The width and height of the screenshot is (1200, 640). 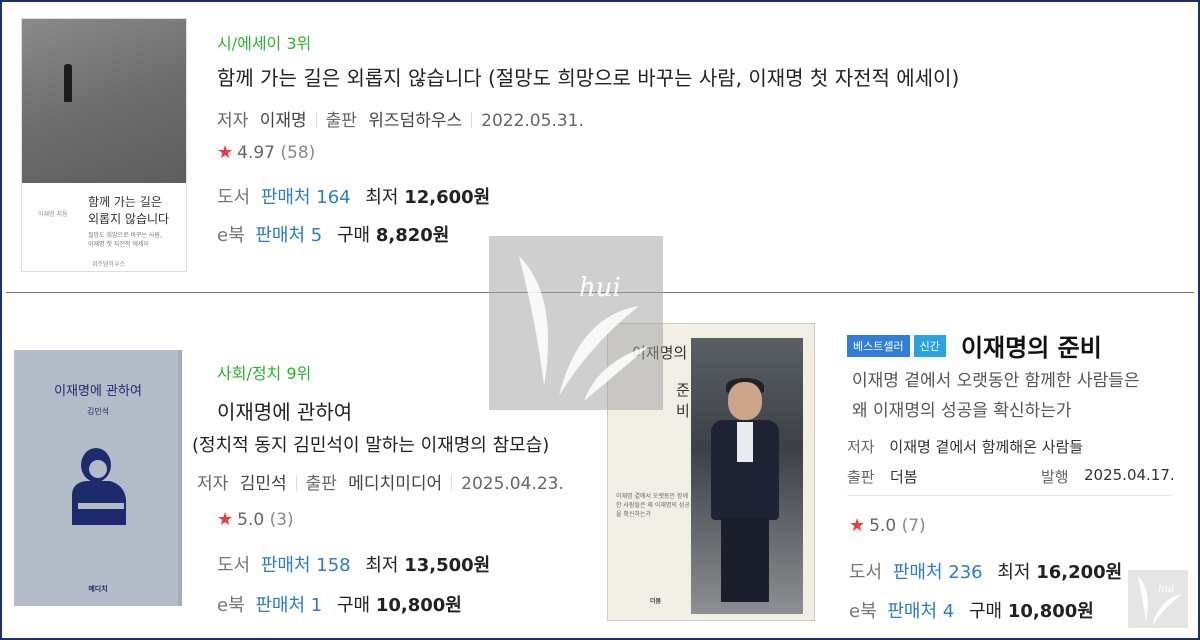 What do you see at coordinates (395, 484) in the screenshot?
I see `publisher-link: 메디치미디어` at bounding box center [395, 484].